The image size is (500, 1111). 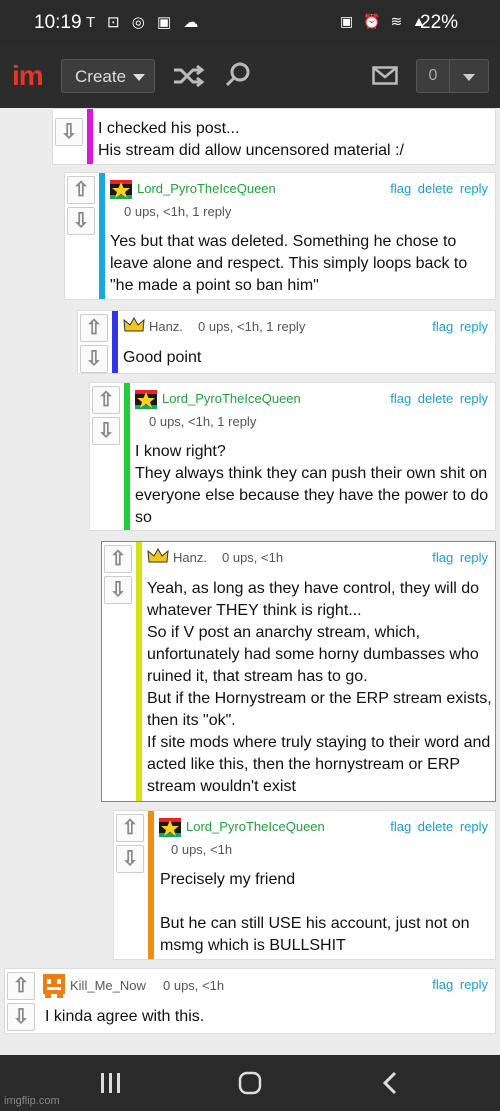 What do you see at coordinates (125, 1016) in the screenshot?
I see `comment-text: I kinda agree with this.` at bounding box center [125, 1016].